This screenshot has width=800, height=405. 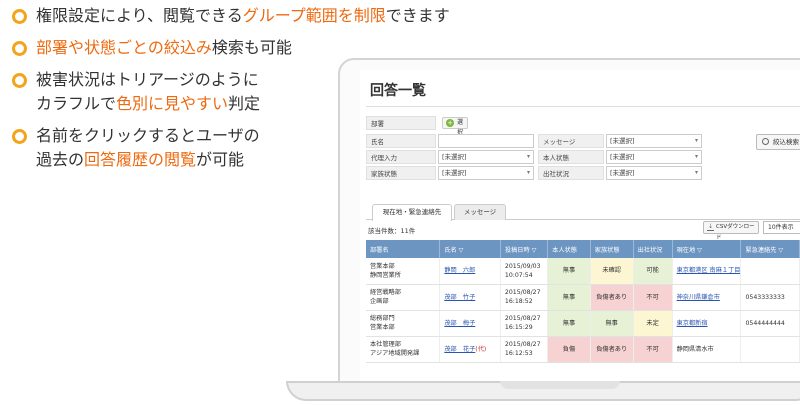 I want to click on proxy-badge: (代), so click(x=481, y=349).